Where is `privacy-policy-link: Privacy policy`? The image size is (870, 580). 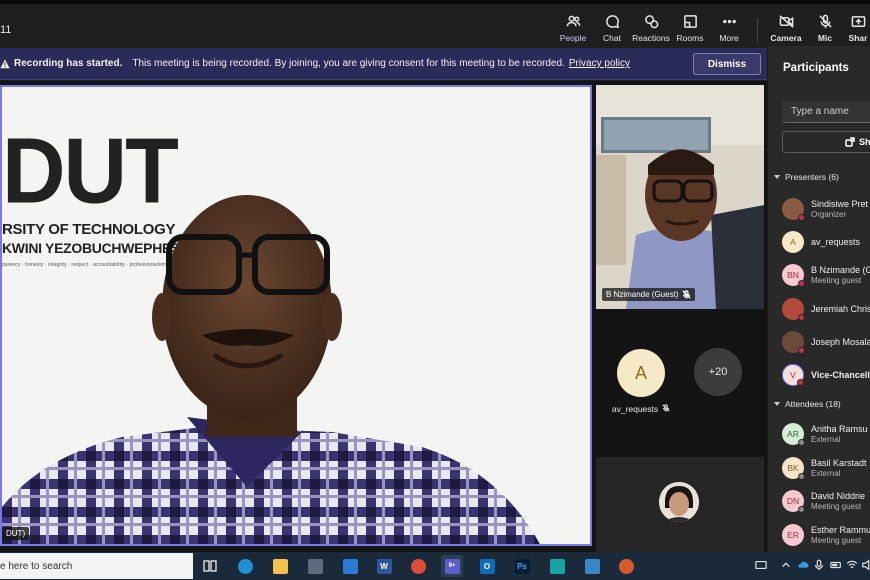 privacy-policy-link: Privacy policy is located at coordinates (599, 63).